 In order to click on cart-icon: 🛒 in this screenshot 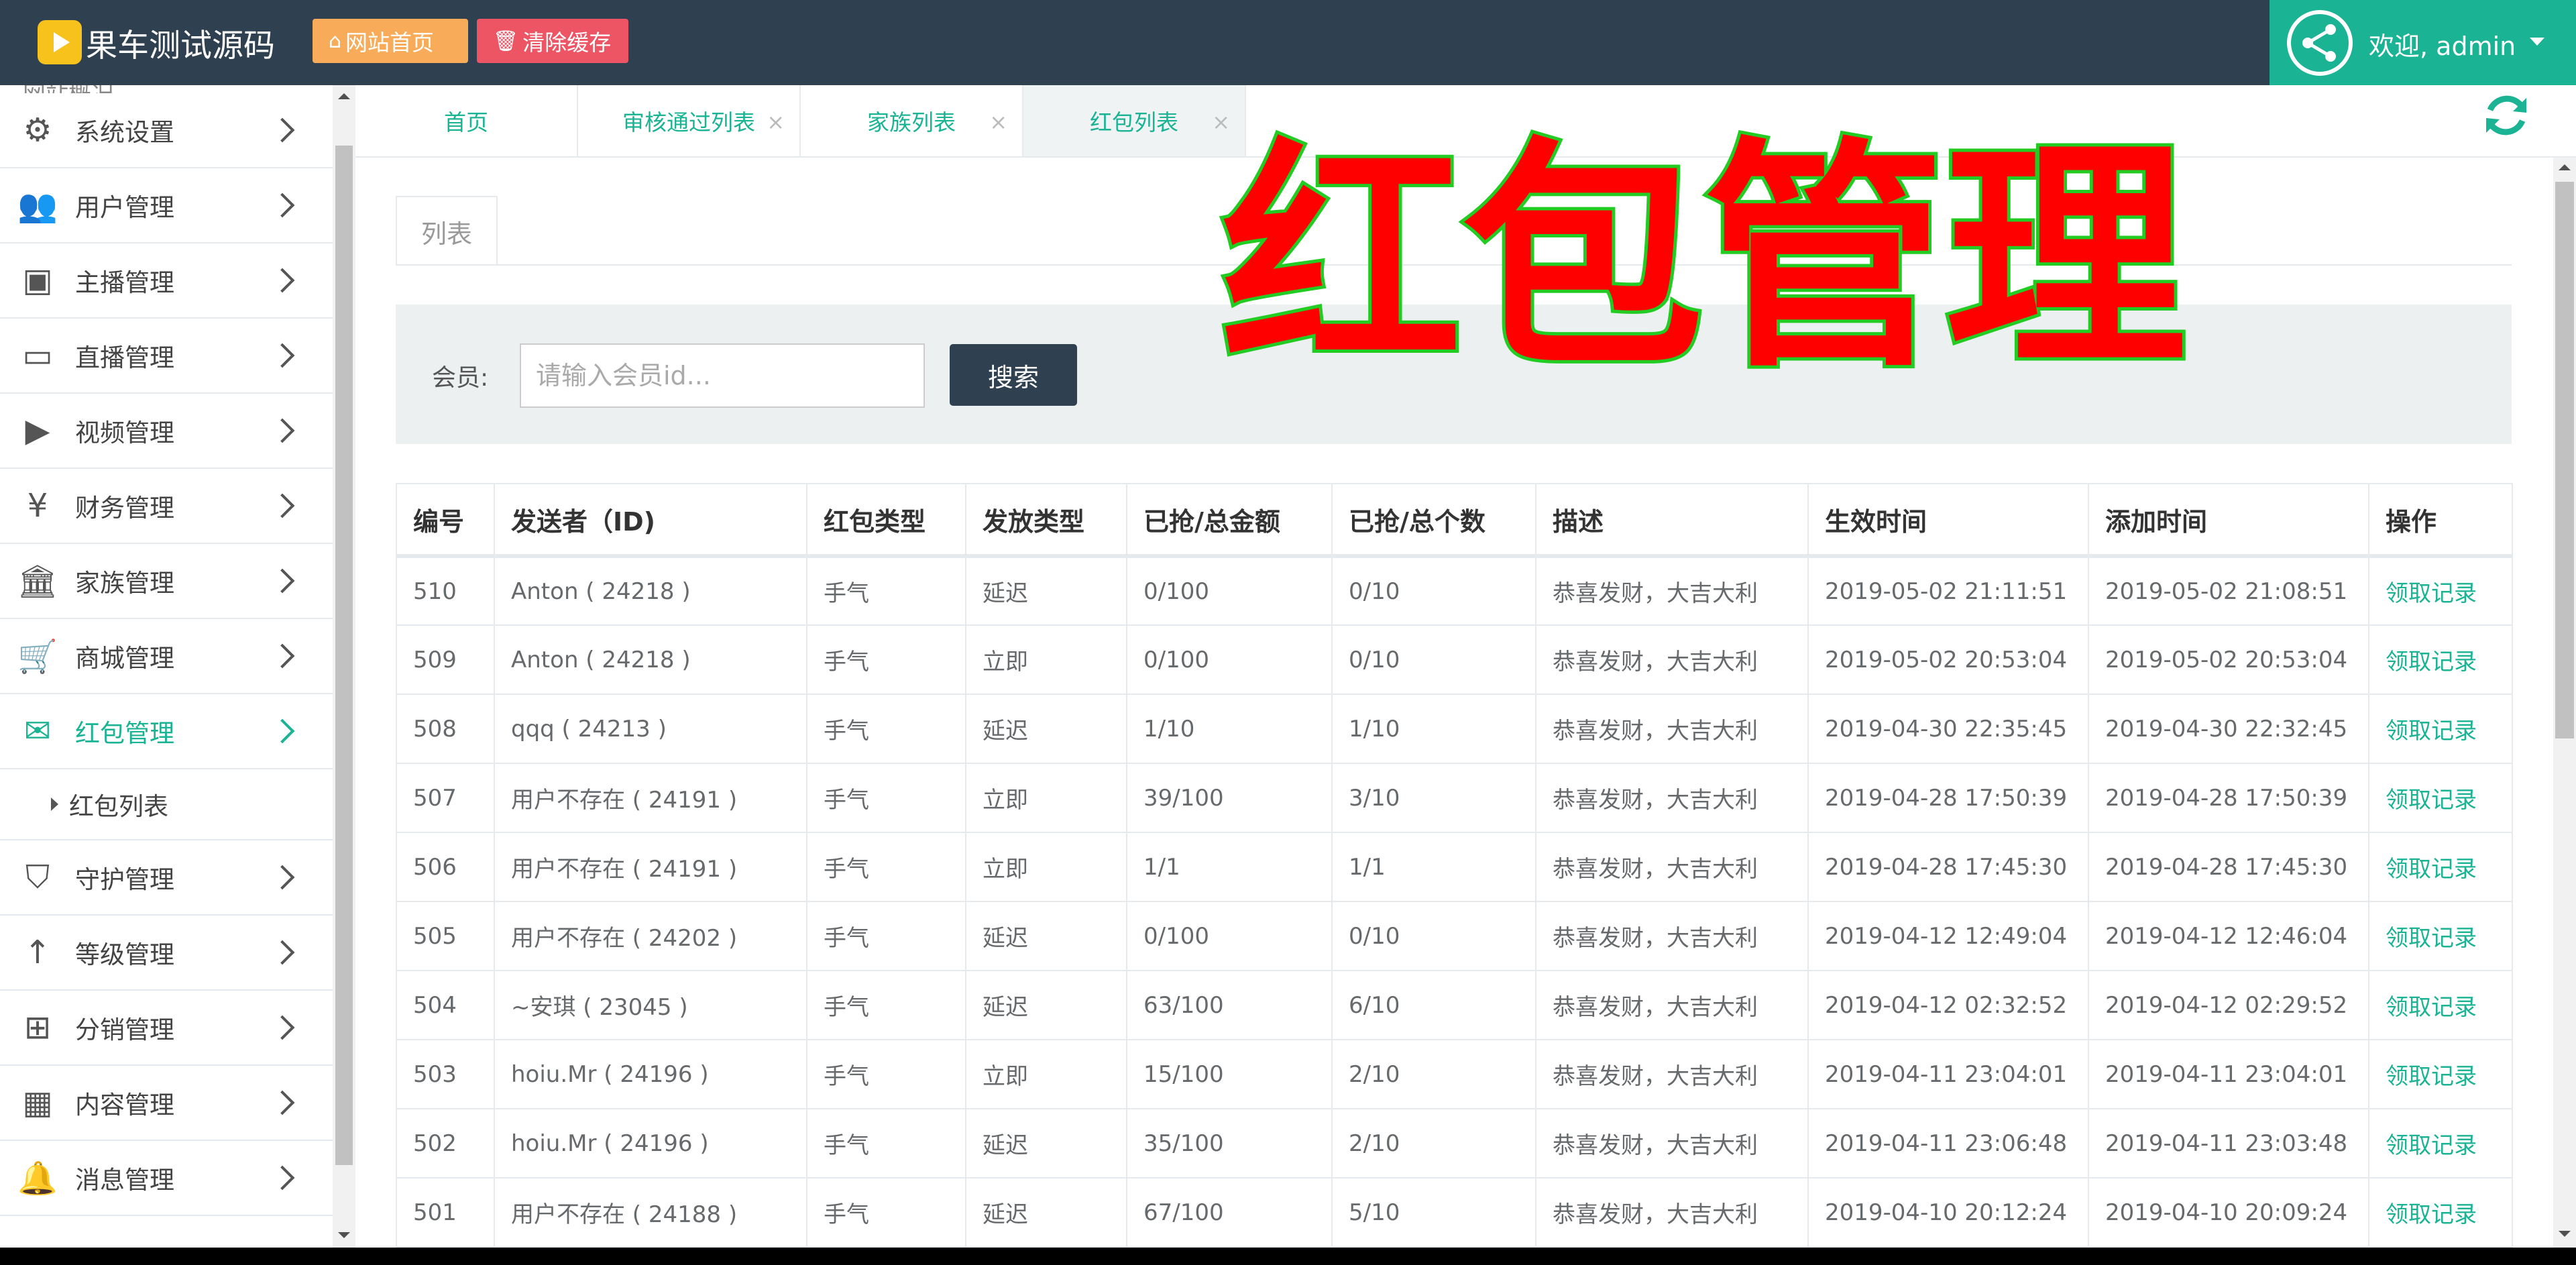, I will do `click(37, 656)`.